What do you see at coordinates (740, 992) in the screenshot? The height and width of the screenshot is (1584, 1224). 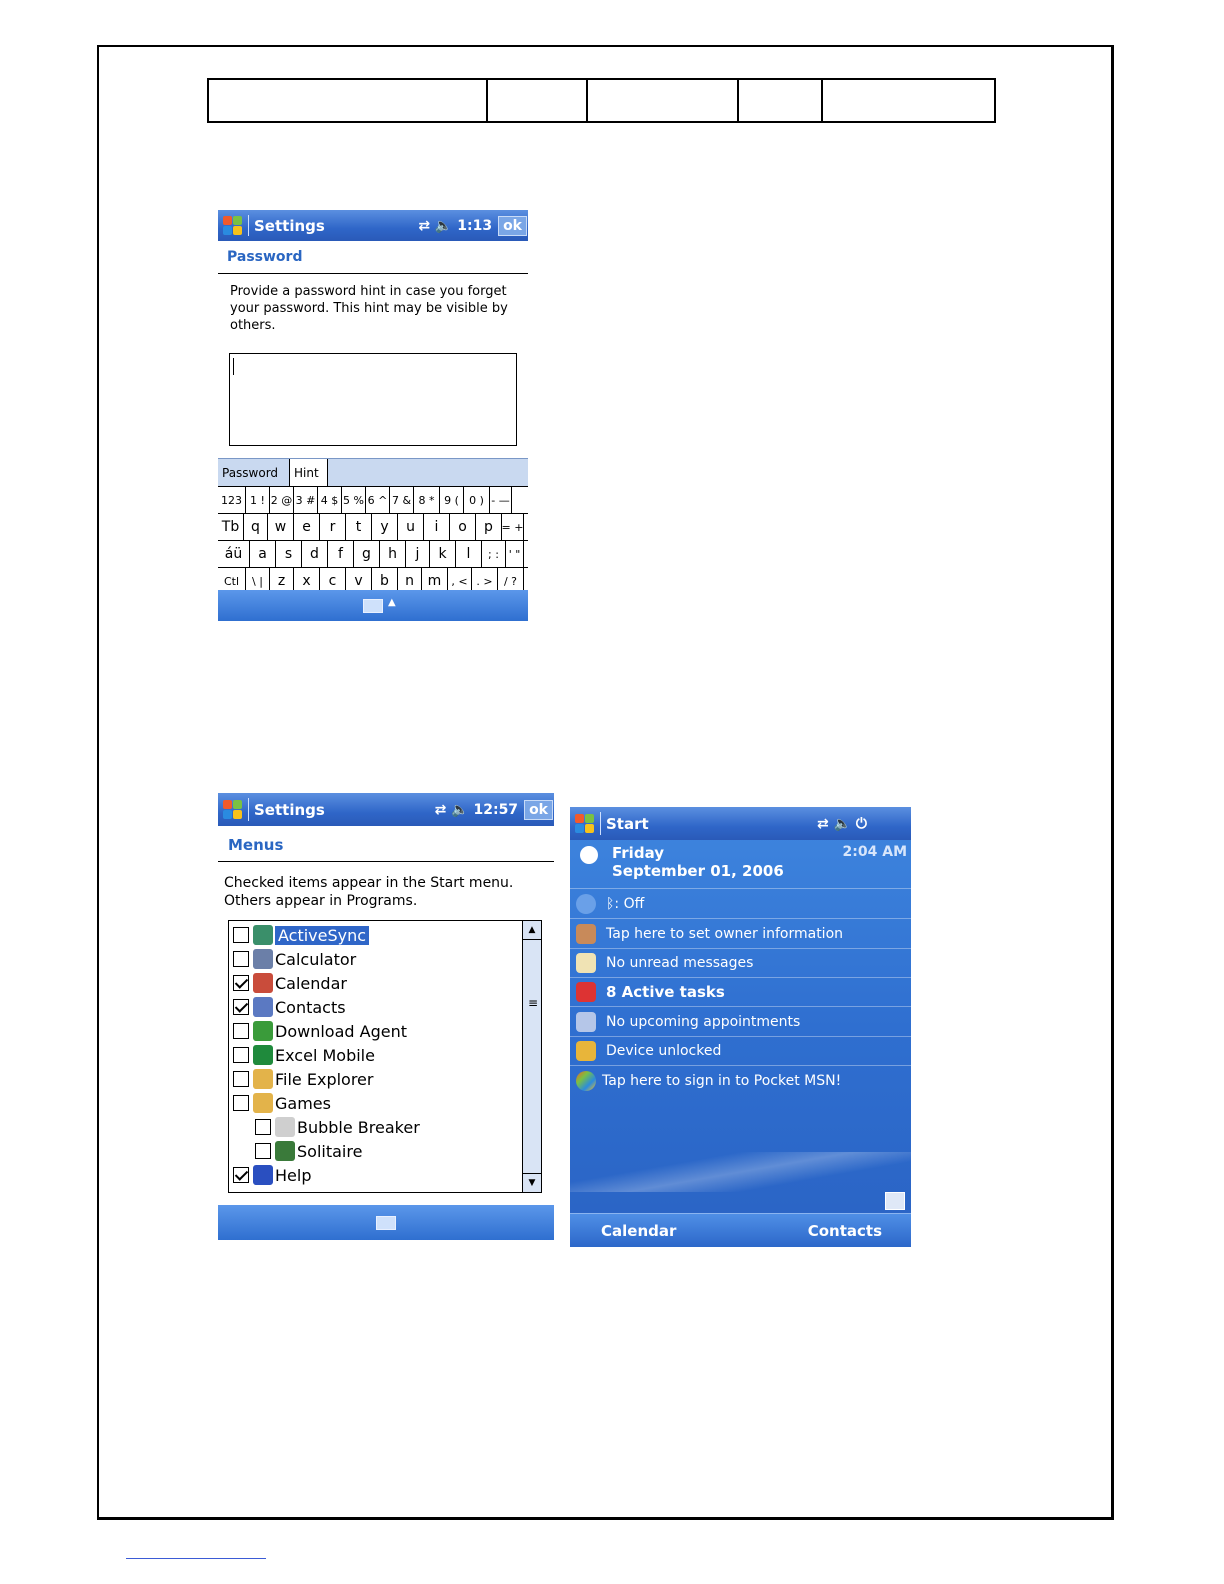 I see `tasks-row: 8 Active tasks` at bounding box center [740, 992].